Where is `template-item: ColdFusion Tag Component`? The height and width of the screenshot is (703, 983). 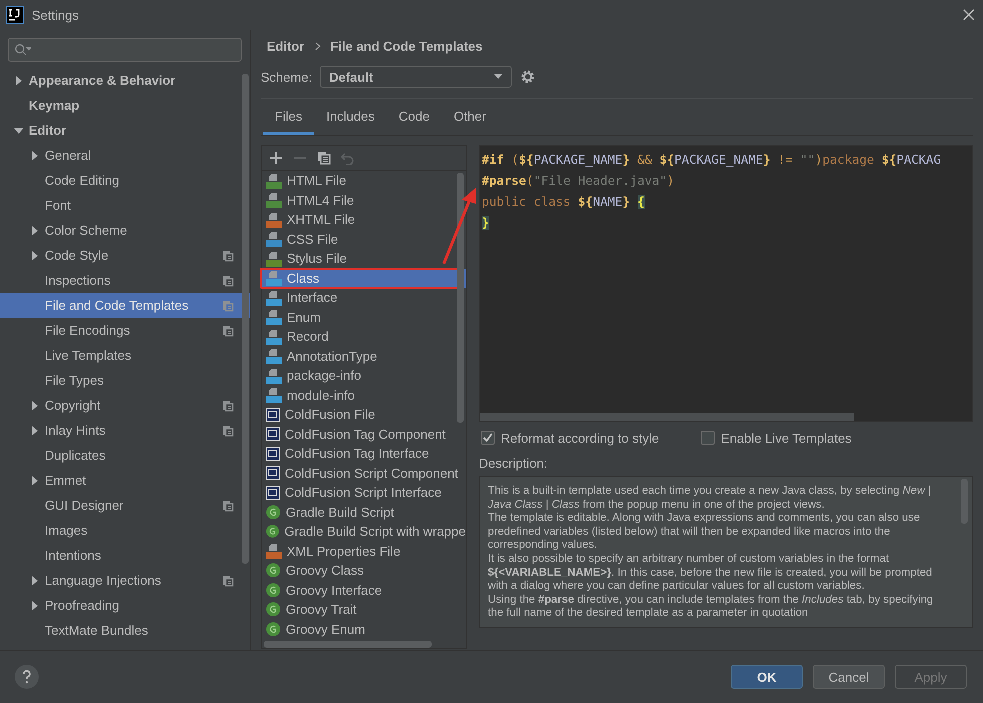
template-item: ColdFusion Tag Component is located at coordinates (364, 434).